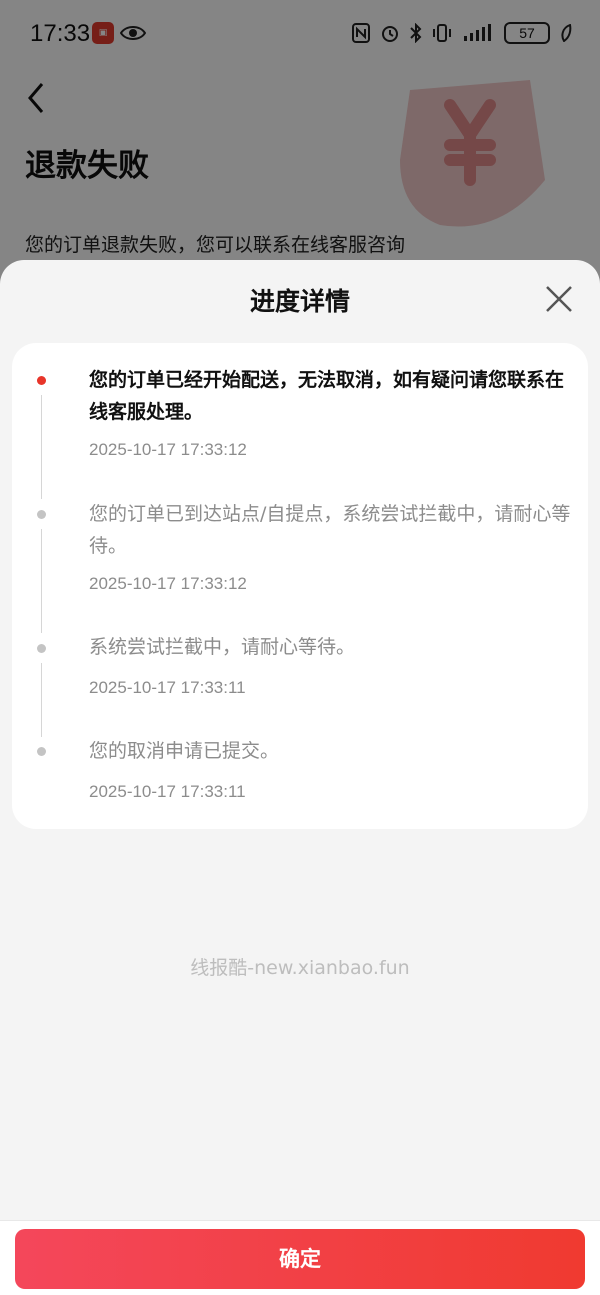  What do you see at coordinates (300, 968) in the screenshot?
I see `watermark-text: 线报酷-new.xianbao.fun` at bounding box center [300, 968].